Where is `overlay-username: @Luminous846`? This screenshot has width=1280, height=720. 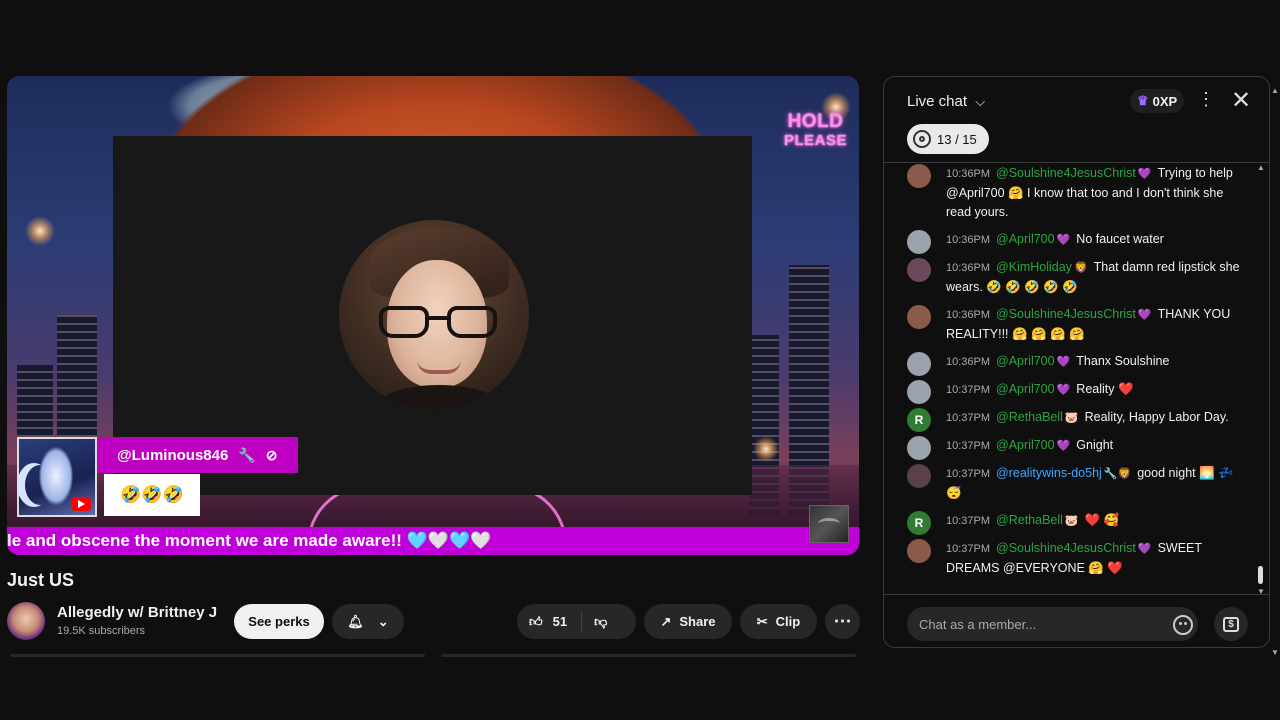 overlay-username: @Luminous846 is located at coordinates (173, 455).